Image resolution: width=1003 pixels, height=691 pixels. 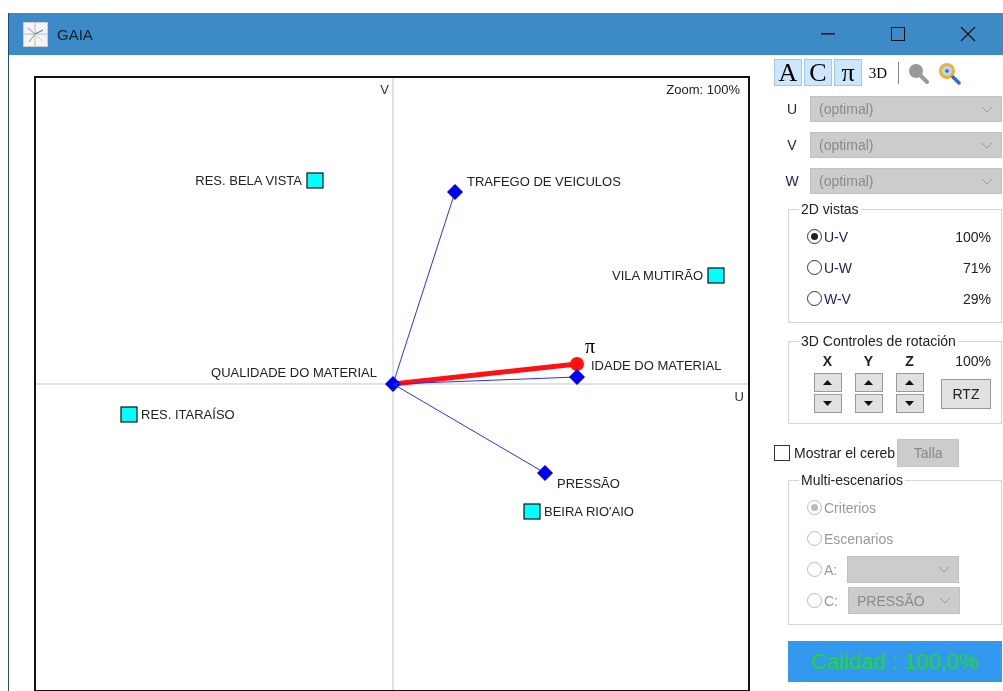 I want to click on scenario-label: C:, so click(x=831, y=600).